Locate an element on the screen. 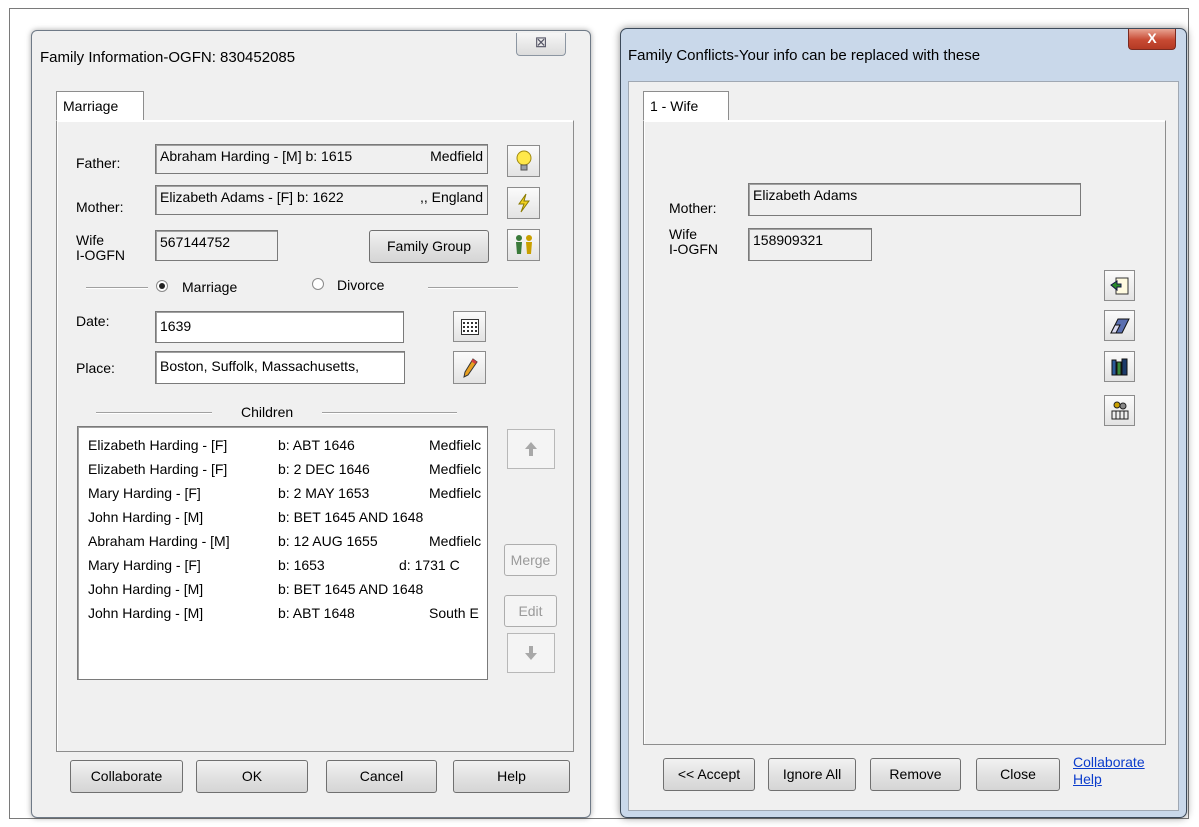 Image resolution: width=1199 pixels, height=827 pixels. move-up-icon is located at coordinates (531, 449).